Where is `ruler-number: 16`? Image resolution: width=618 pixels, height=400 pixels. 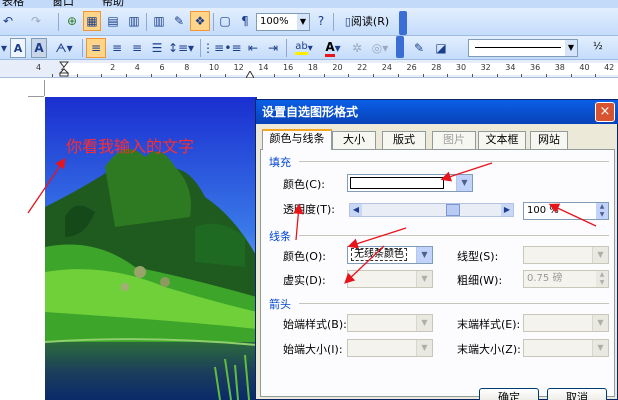 ruler-number: 16 is located at coordinates (288, 67).